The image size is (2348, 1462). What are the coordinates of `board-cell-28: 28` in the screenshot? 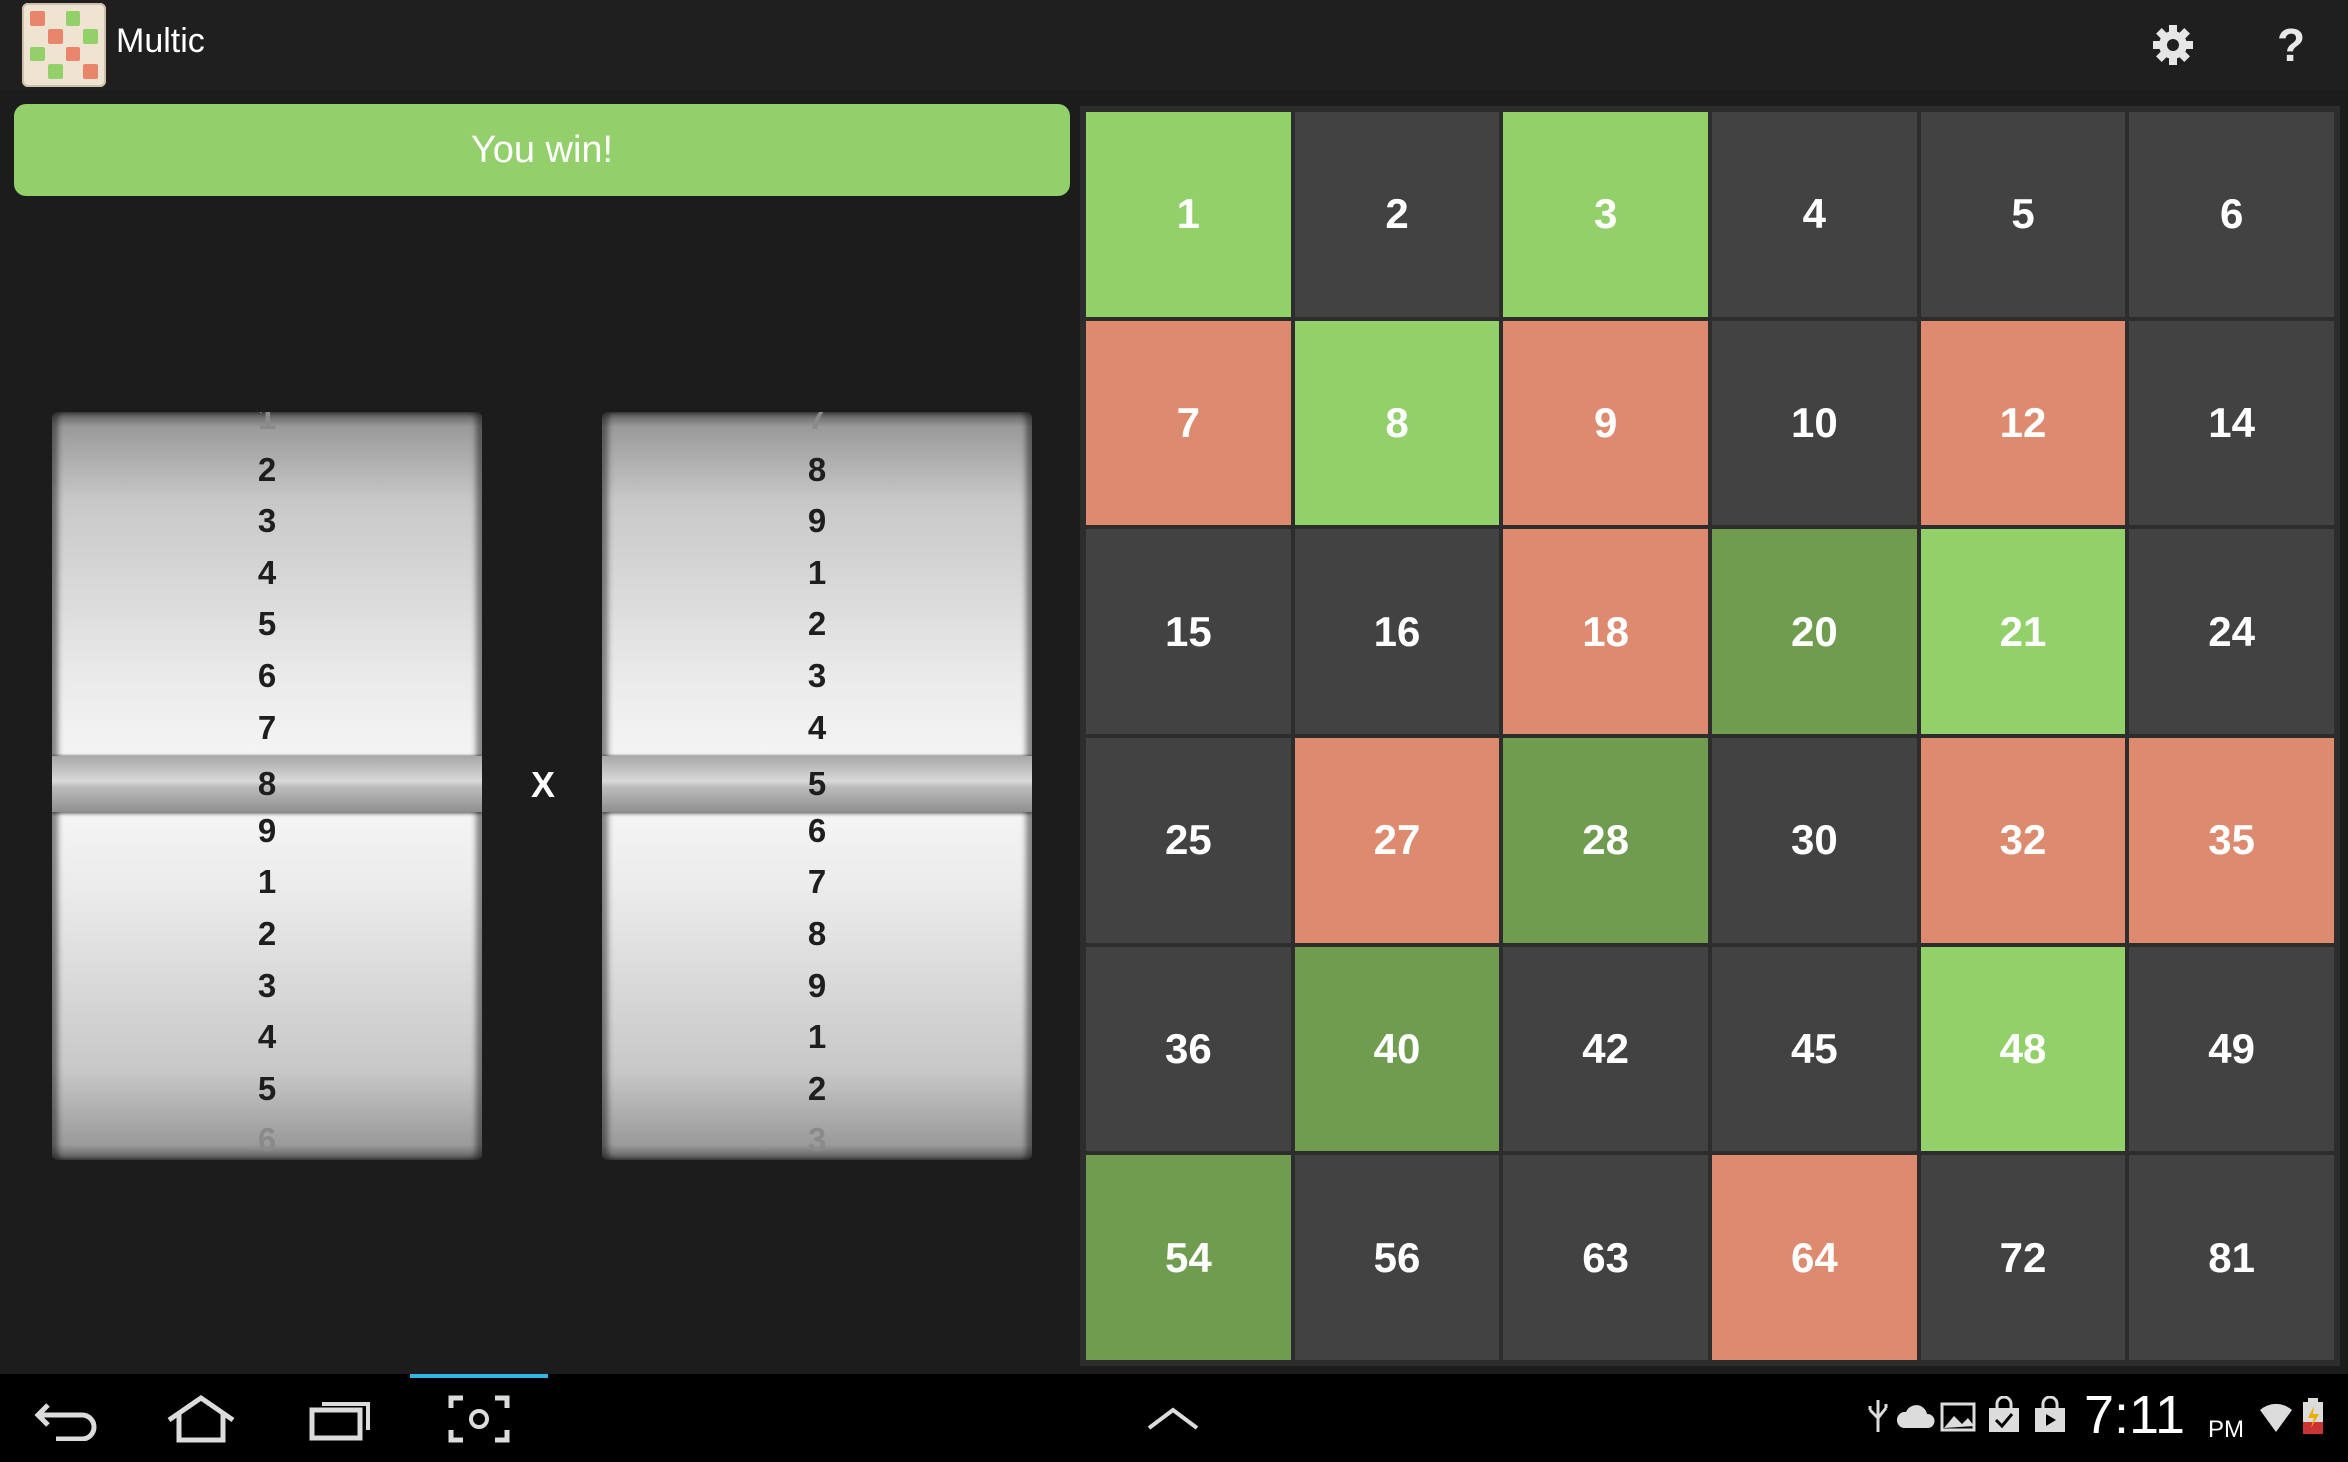 It's located at (1605, 840).